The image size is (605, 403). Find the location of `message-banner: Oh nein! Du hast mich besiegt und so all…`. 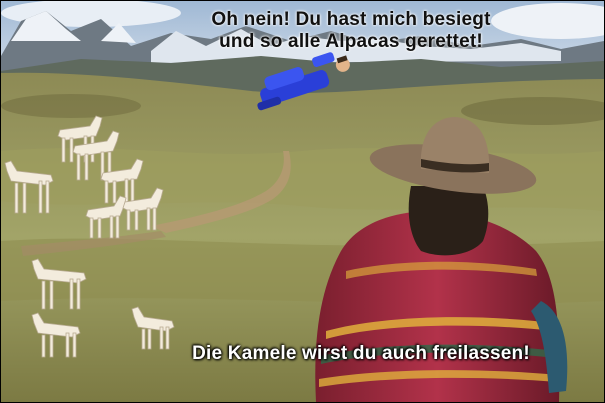

message-banner: Oh nein! Du hast mich besiegt und so all… is located at coordinates (351, 31).